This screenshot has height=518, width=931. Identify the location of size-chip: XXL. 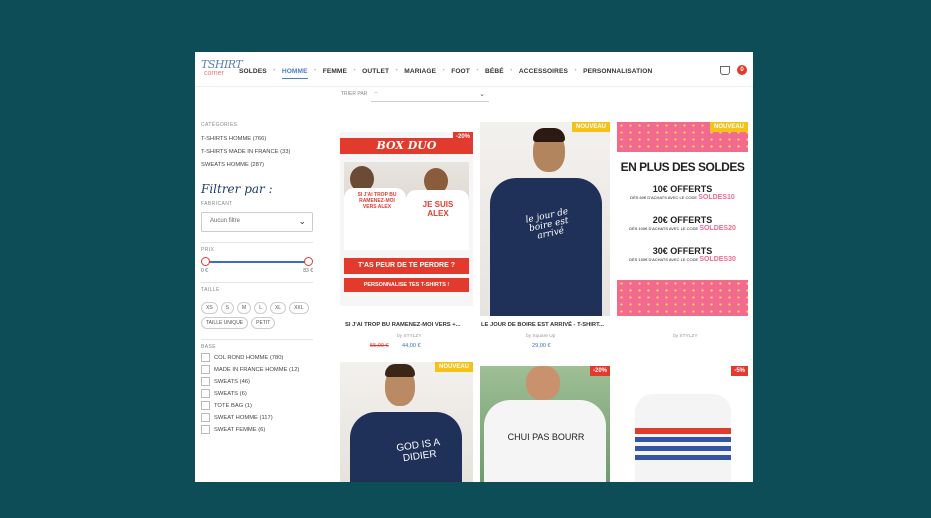
(299, 308).